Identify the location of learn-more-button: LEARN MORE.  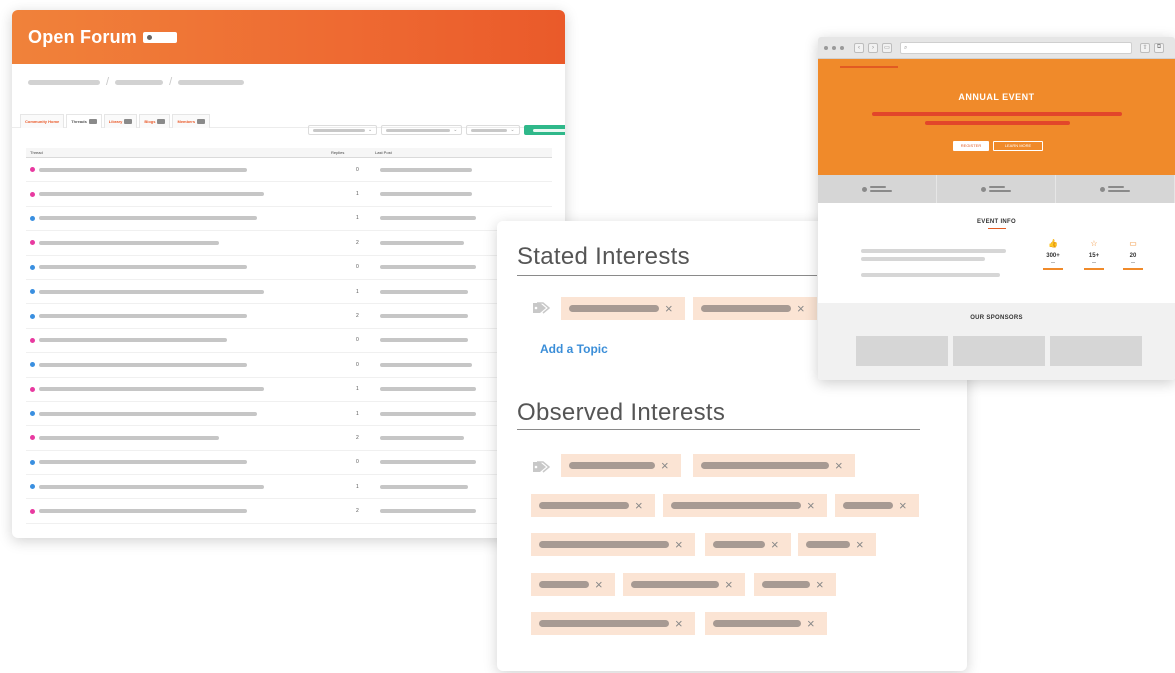
(1018, 146).